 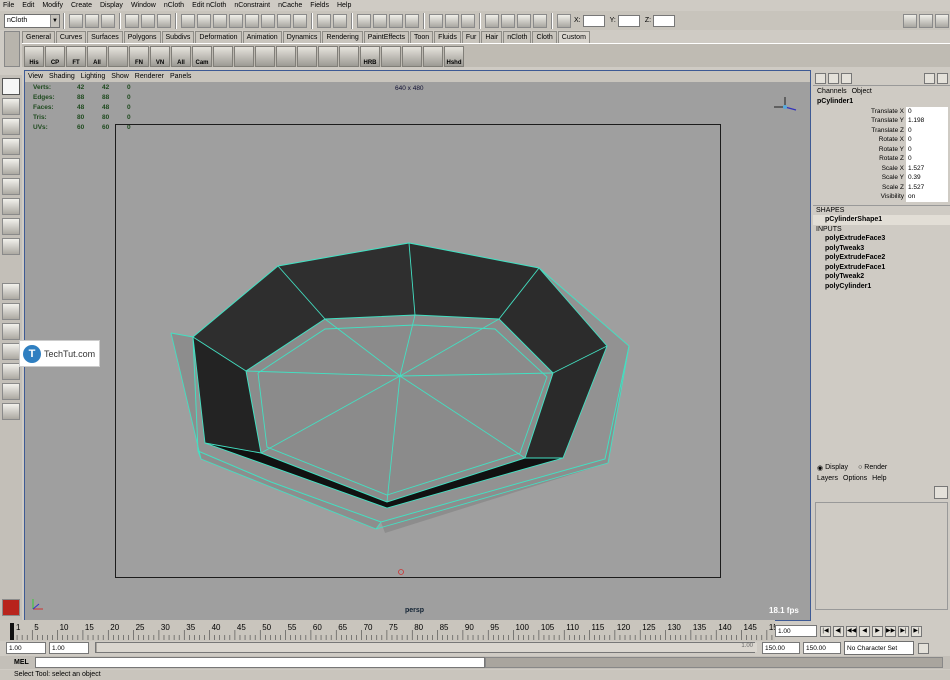 I want to click on channel-row: Scale Y 0.39, so click(x=881, y=178).